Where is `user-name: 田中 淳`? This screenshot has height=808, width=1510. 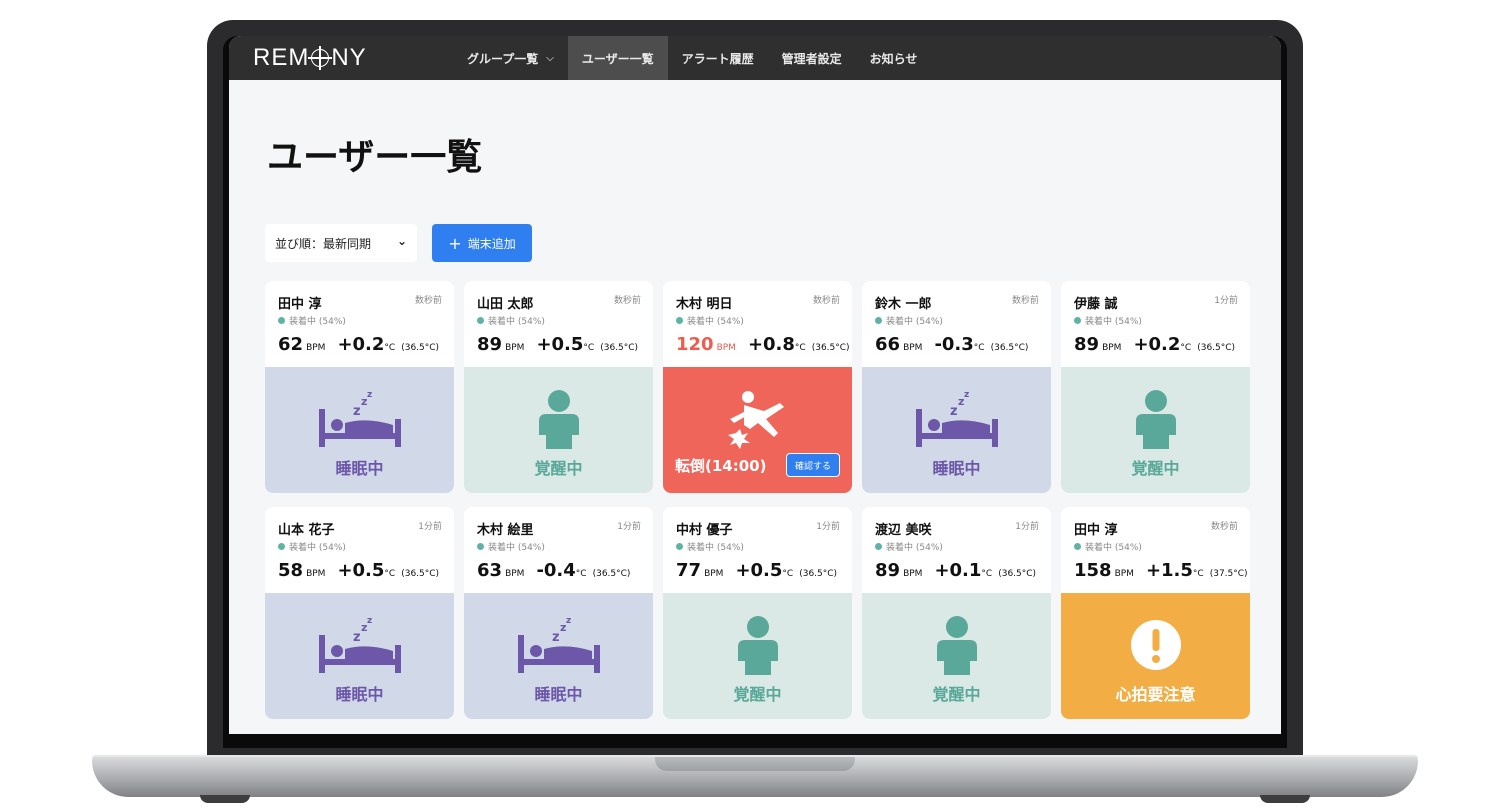 user-name: 田中 淳 is located at coordinates (1096, 530).